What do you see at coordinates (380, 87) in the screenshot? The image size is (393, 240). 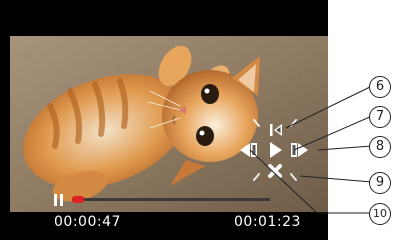 I see `callout-6: 6` at bounding box center [380, 87].